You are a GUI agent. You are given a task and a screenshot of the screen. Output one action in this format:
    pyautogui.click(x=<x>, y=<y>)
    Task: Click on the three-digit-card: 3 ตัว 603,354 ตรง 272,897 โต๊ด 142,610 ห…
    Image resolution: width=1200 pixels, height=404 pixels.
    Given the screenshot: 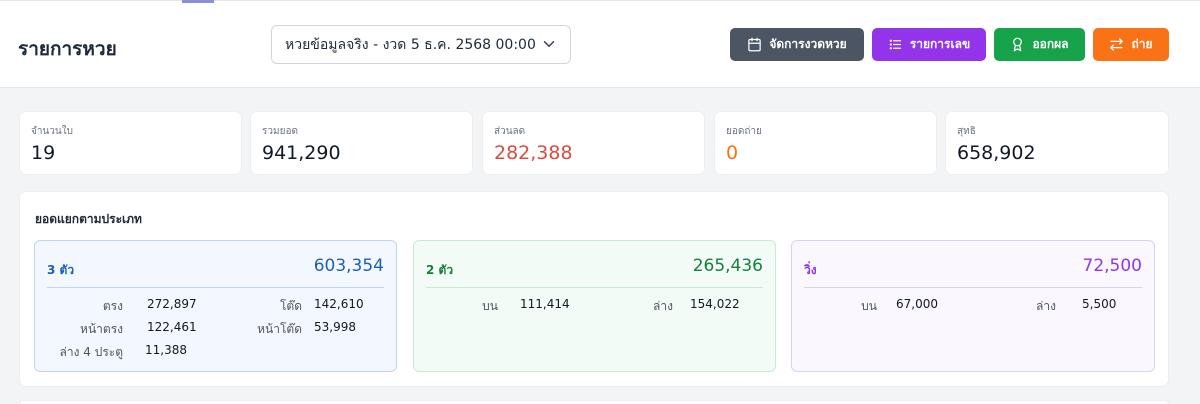 What is the action you would take?
    pyautogui.click(x=215, y=306)
    